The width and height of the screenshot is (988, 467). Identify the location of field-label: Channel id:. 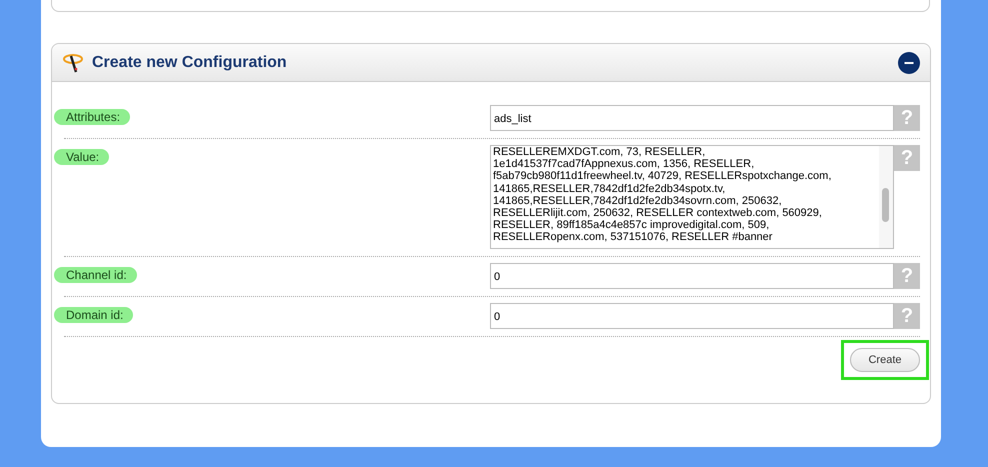
(95, 275).